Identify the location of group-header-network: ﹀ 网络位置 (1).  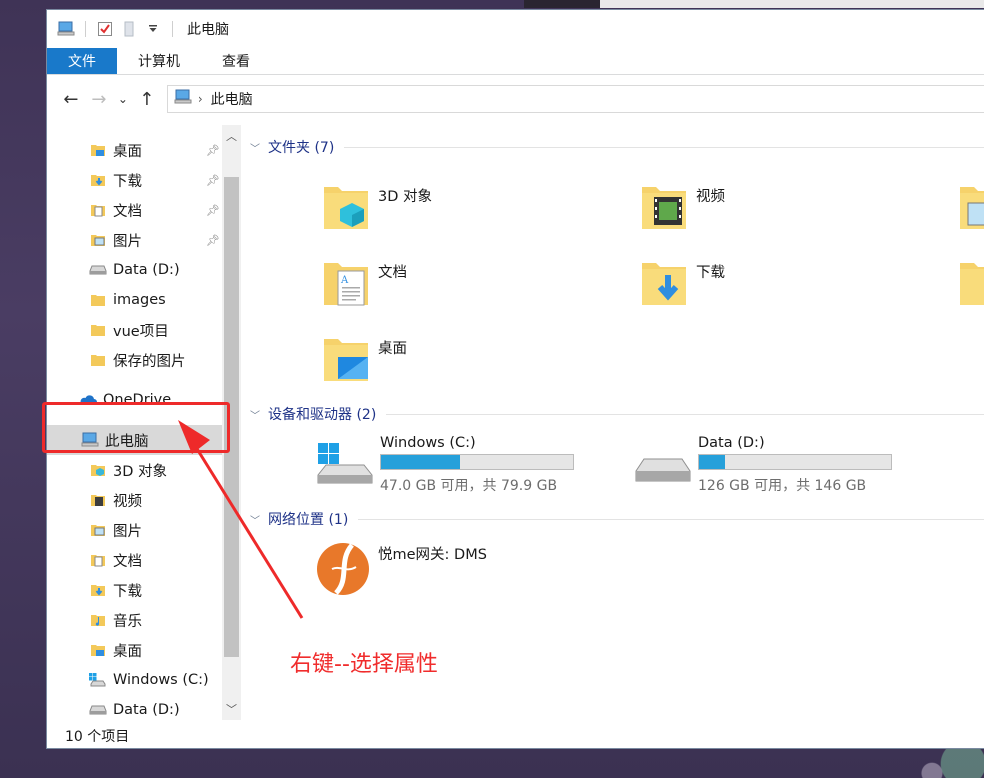
(617, 519).